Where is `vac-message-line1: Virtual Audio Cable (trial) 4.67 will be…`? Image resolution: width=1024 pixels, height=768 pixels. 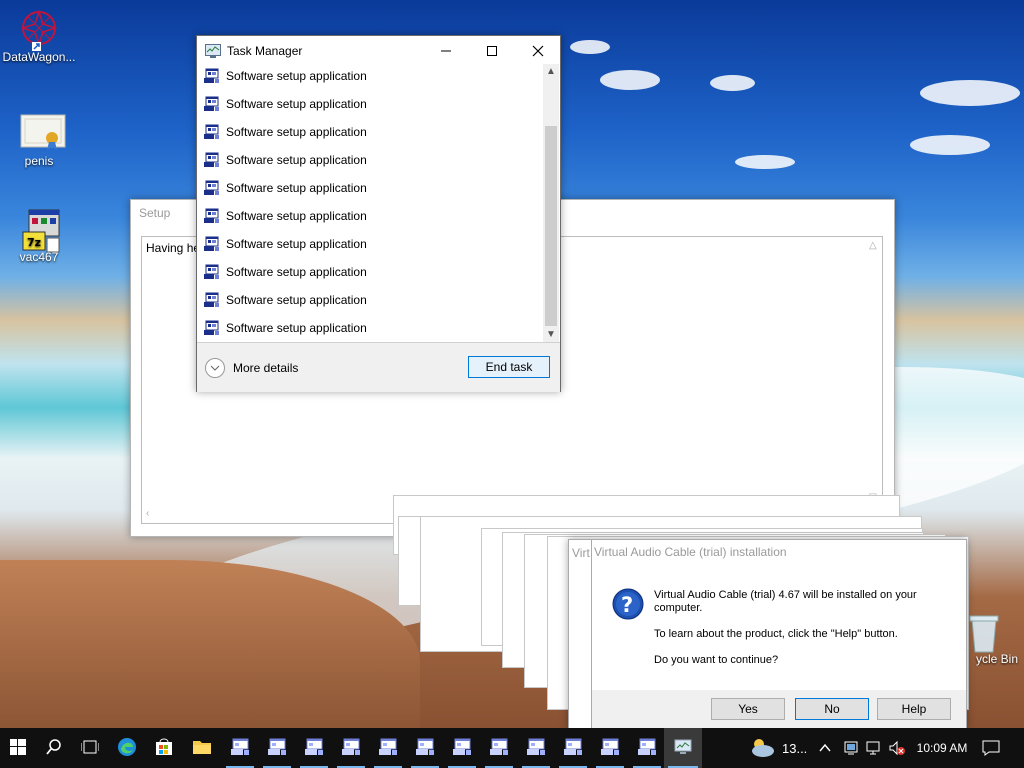 vac-message-line1: Virtual Audio Cable (trial) 4.67 will be… is located at coordinates (785, 601).